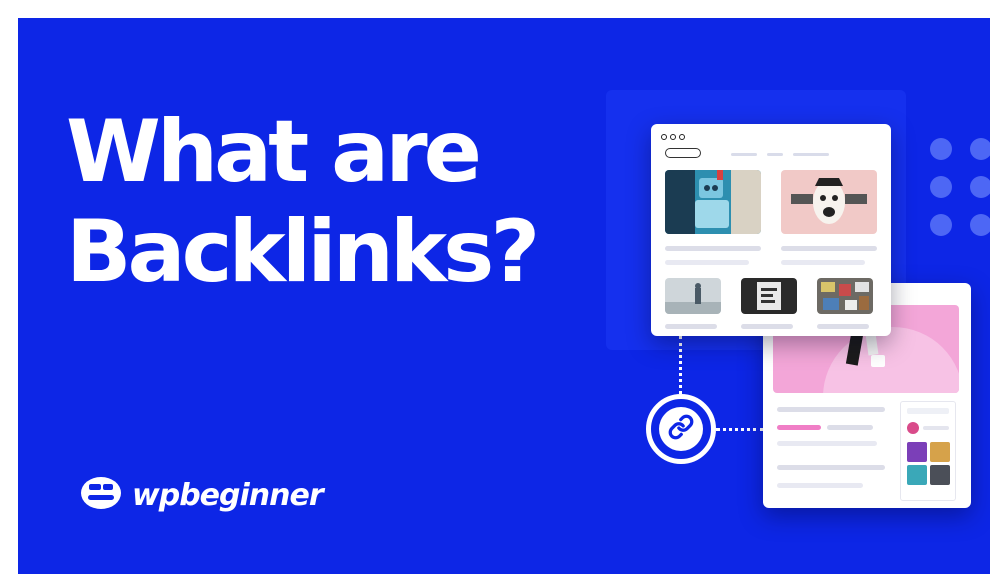 This screenshot has height=574, width=1008. I want to click on decorative-dots, so click(960, 187).